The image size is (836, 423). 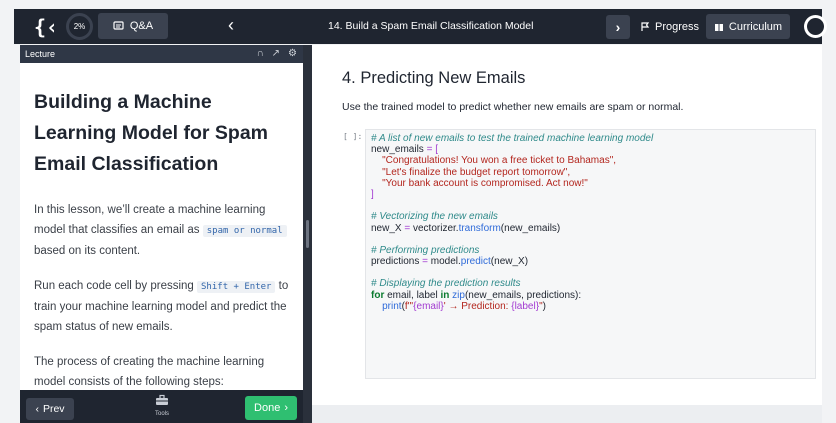 I want to click on drag-handle, so click(x=307, y=234).